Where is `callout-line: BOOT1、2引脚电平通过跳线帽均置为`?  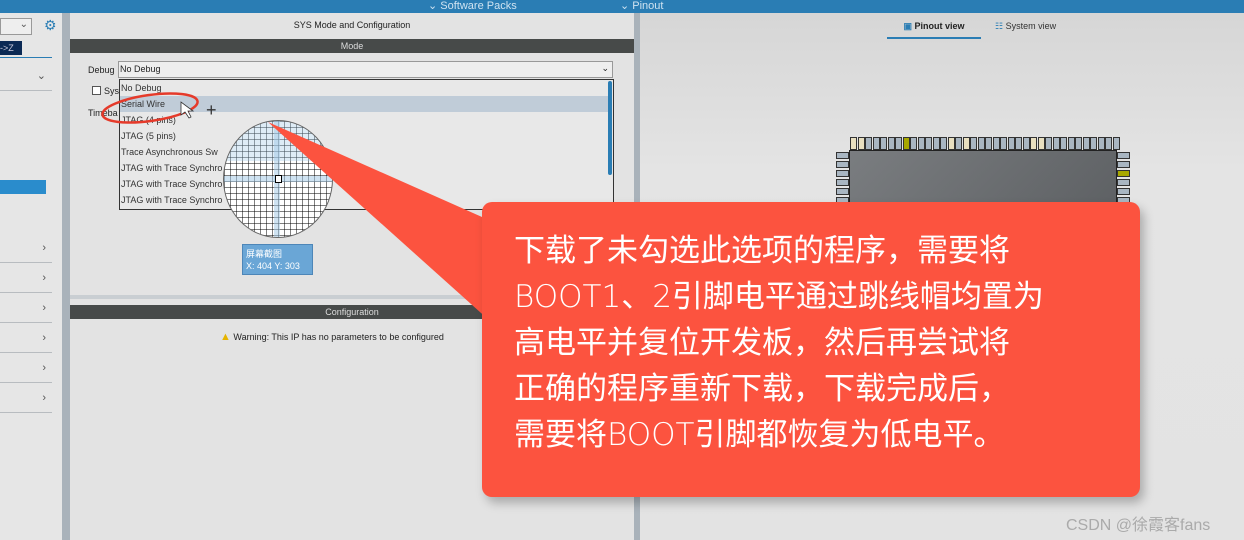
callout-line: BOOT1、2引脚电平通过跳线帽均置为 is located at coordinates (779, 297).